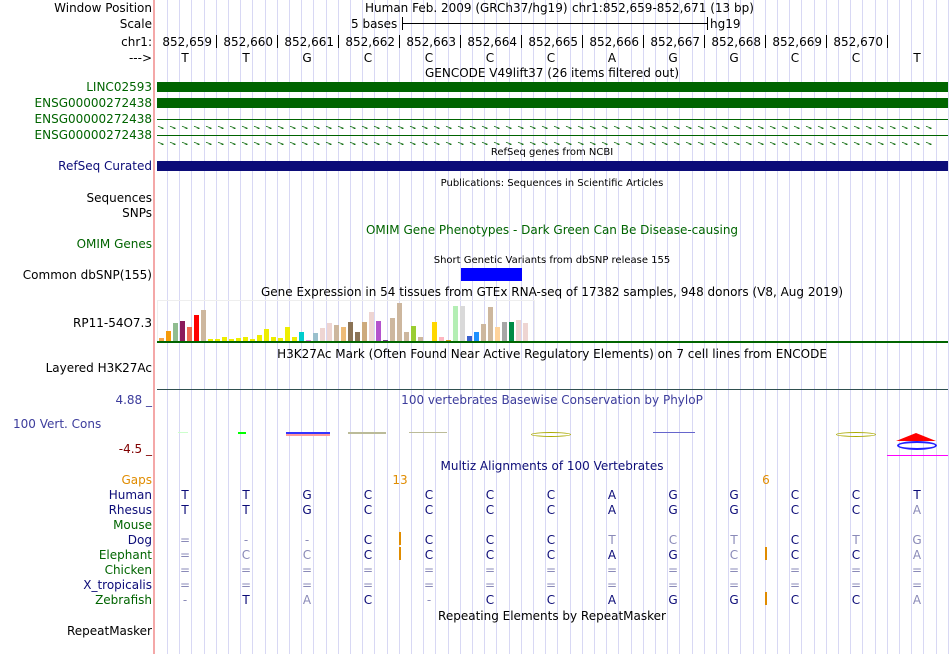 The height and width of the screenshot is (654, 950). I want to click on gene-label-ensg: ENSG00000272438, so click(93, 103).